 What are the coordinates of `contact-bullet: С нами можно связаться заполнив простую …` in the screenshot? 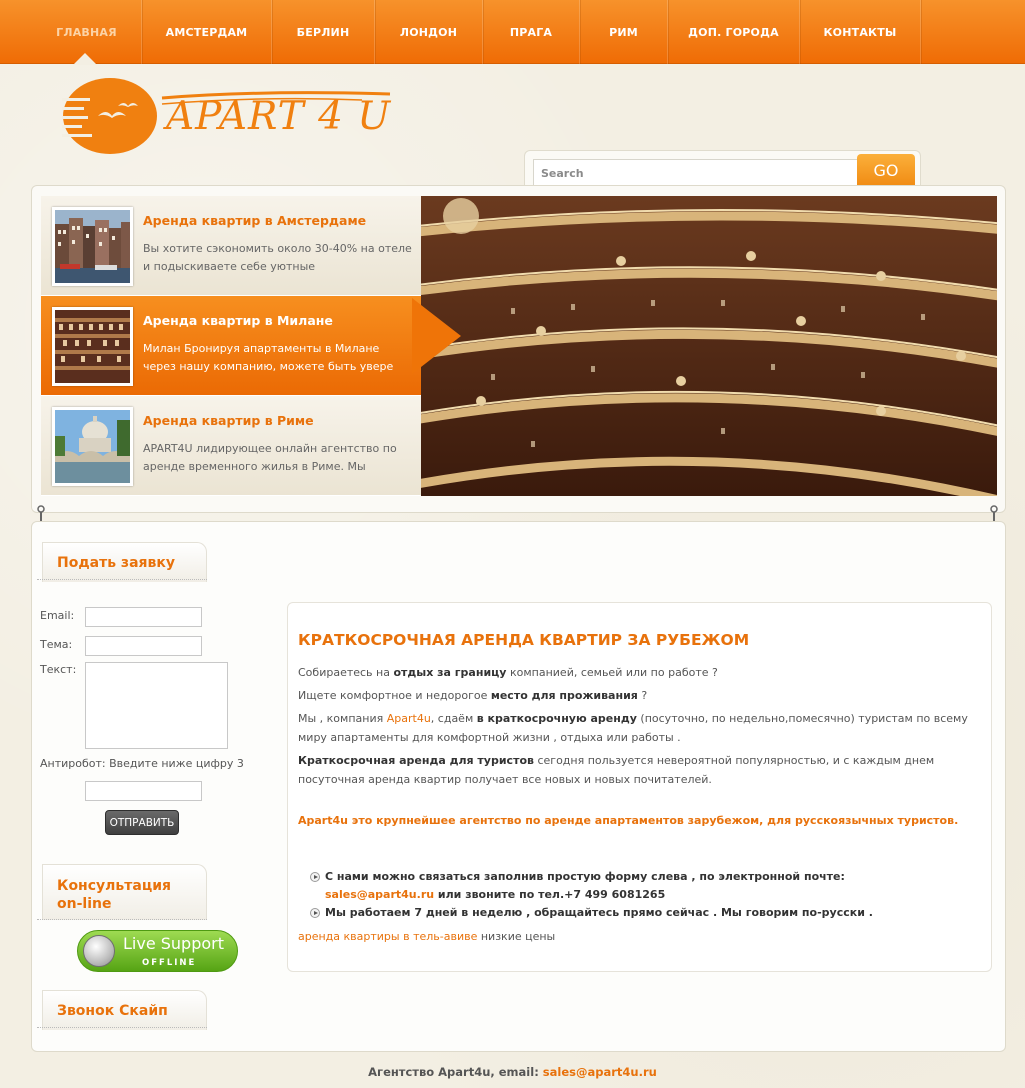 It's located at (640, 886).